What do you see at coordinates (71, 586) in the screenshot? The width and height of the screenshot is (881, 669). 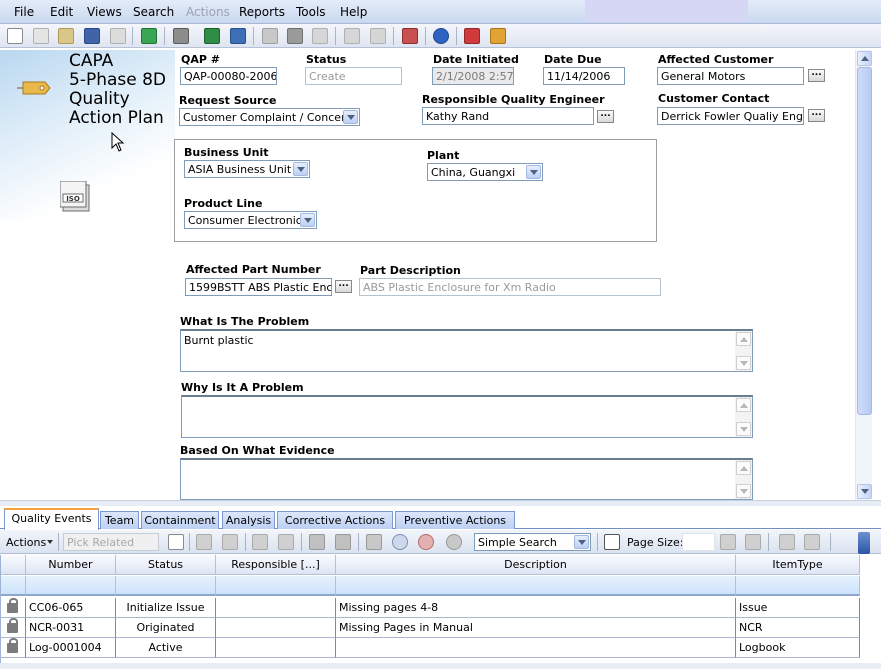 I see `grid-filter-number` at bounding box center [71, 586].